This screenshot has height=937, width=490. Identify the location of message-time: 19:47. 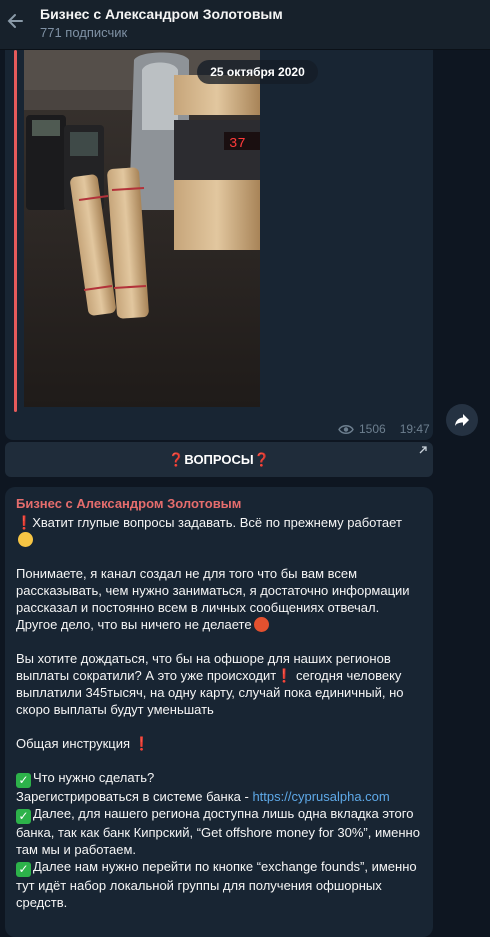
(414, 429).